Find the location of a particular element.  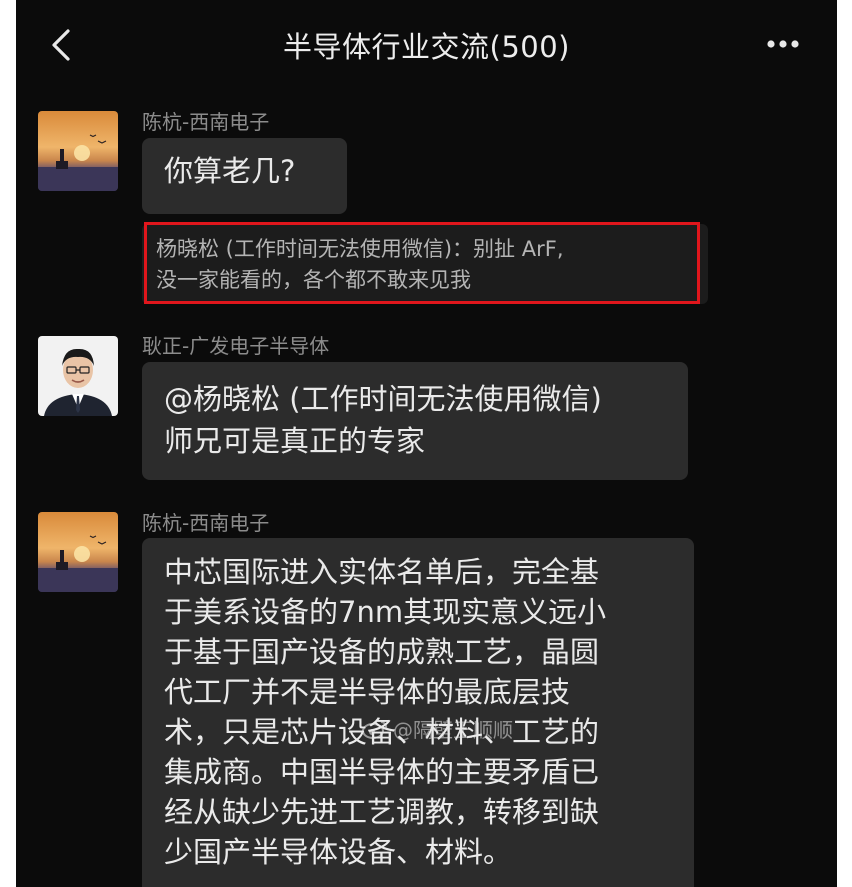

message-text: 集成商。中国半导体的主要矛盾已 is located at coordinates (382, 772).